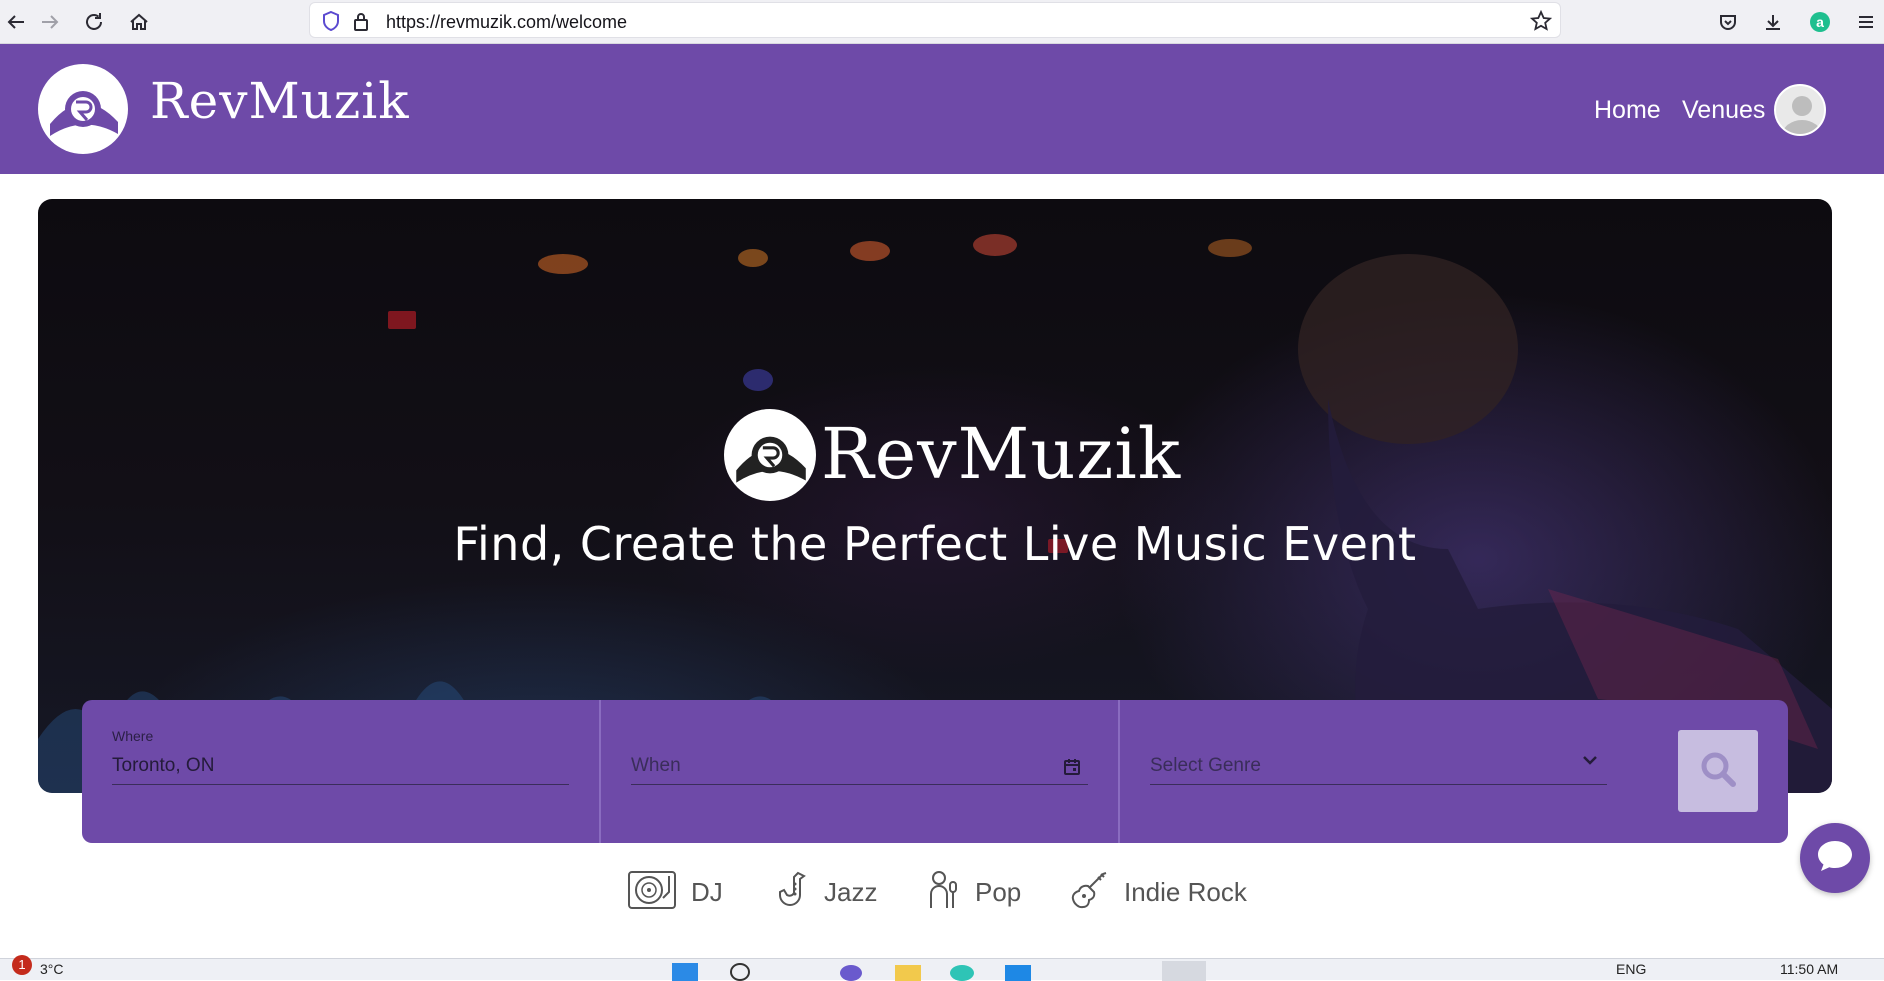 This screenshot has height=981, width=1884. What do you see at coordinates (340, 771) in the screenshot?
I see `where-field: Where Toronto, ON` at bounding box center [340, 771].